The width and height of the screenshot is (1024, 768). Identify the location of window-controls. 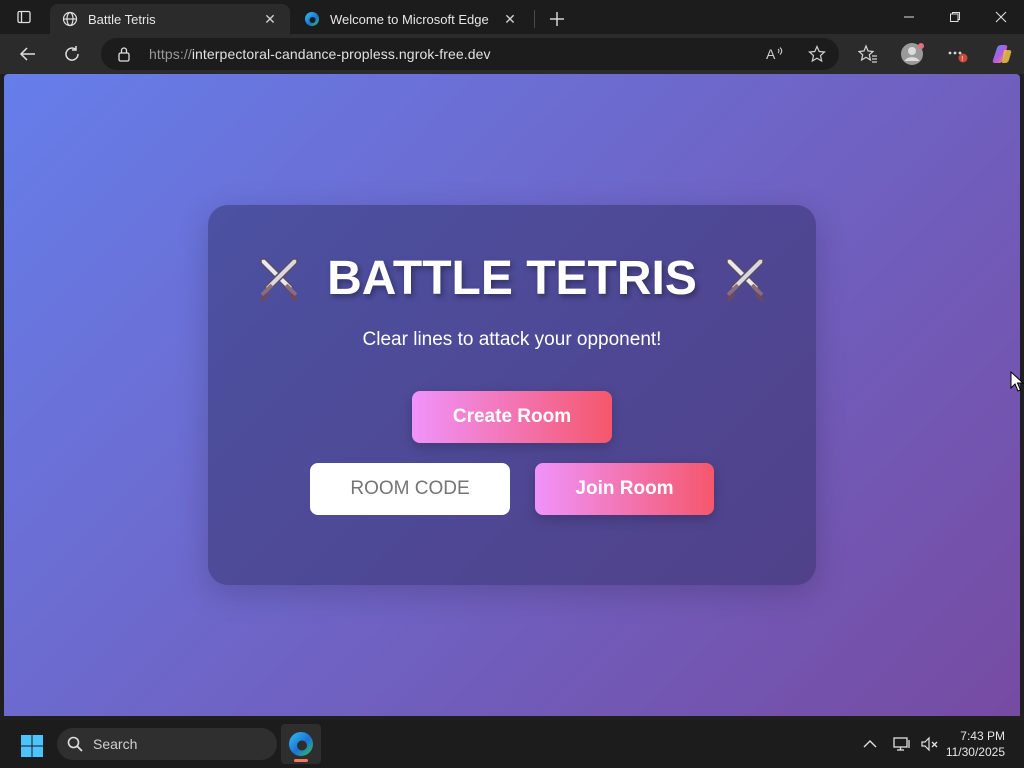
(955, 17).